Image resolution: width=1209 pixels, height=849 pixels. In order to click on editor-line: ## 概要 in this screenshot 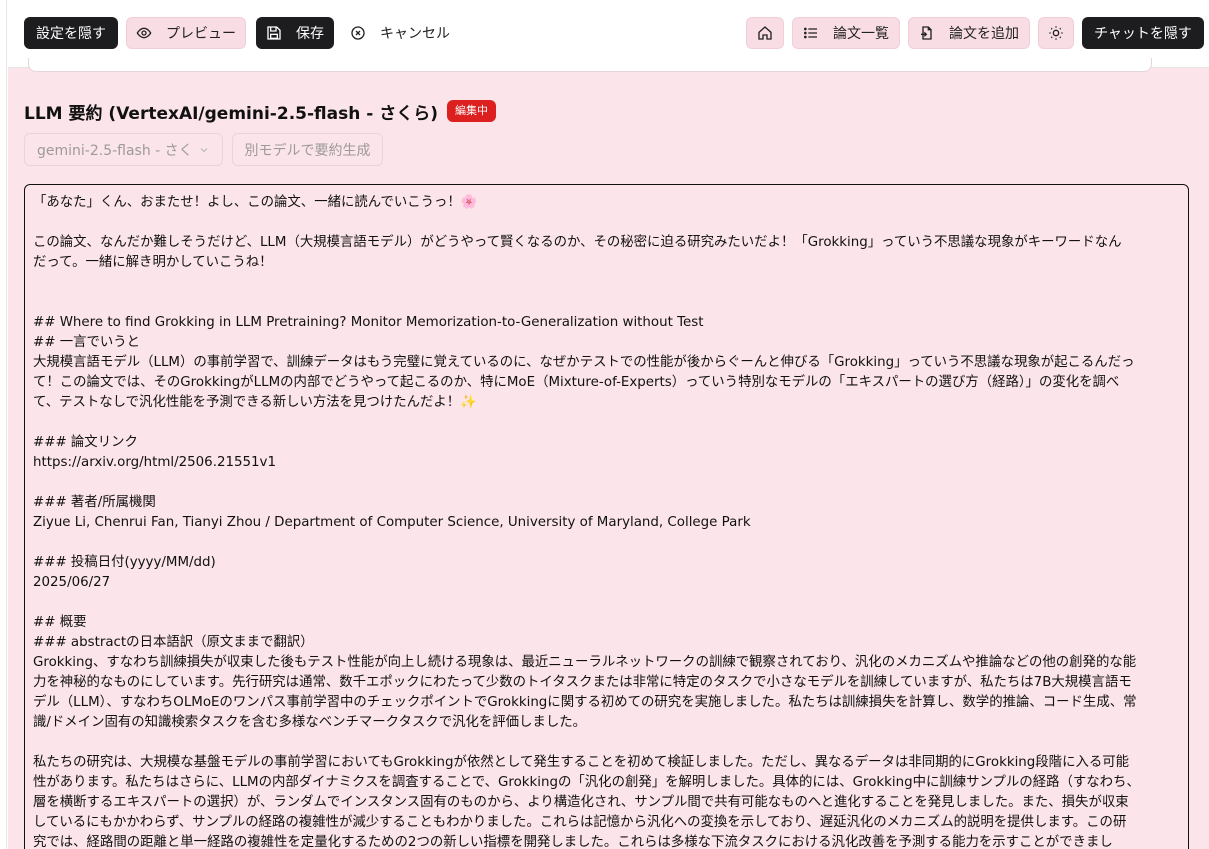, I will do `click(60, 622)`.